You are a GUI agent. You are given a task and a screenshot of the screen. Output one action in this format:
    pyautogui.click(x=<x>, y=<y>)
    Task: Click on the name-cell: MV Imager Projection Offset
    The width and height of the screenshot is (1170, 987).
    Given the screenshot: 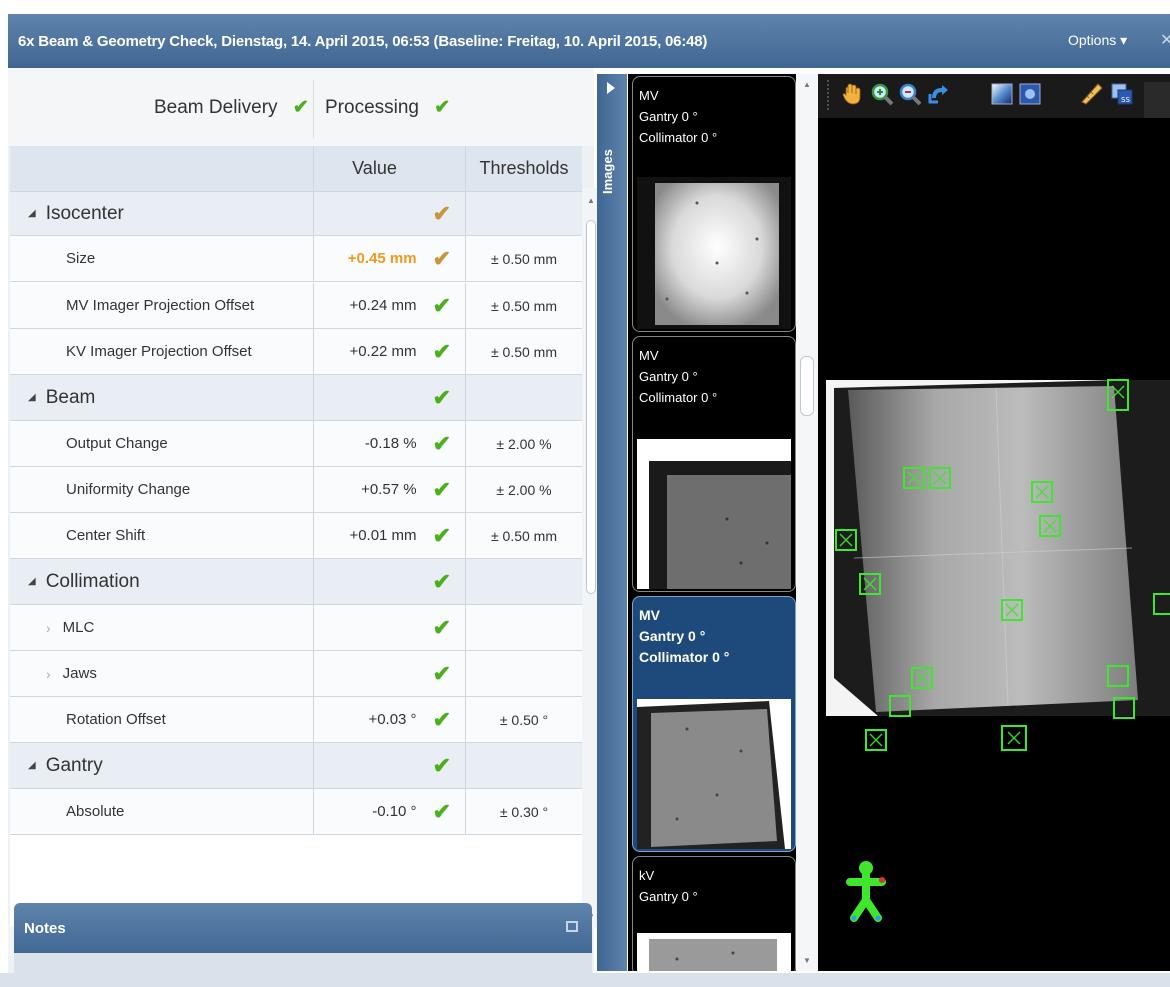 What is the action you would take?
    pyautogui.click(x=162, y=305)
    